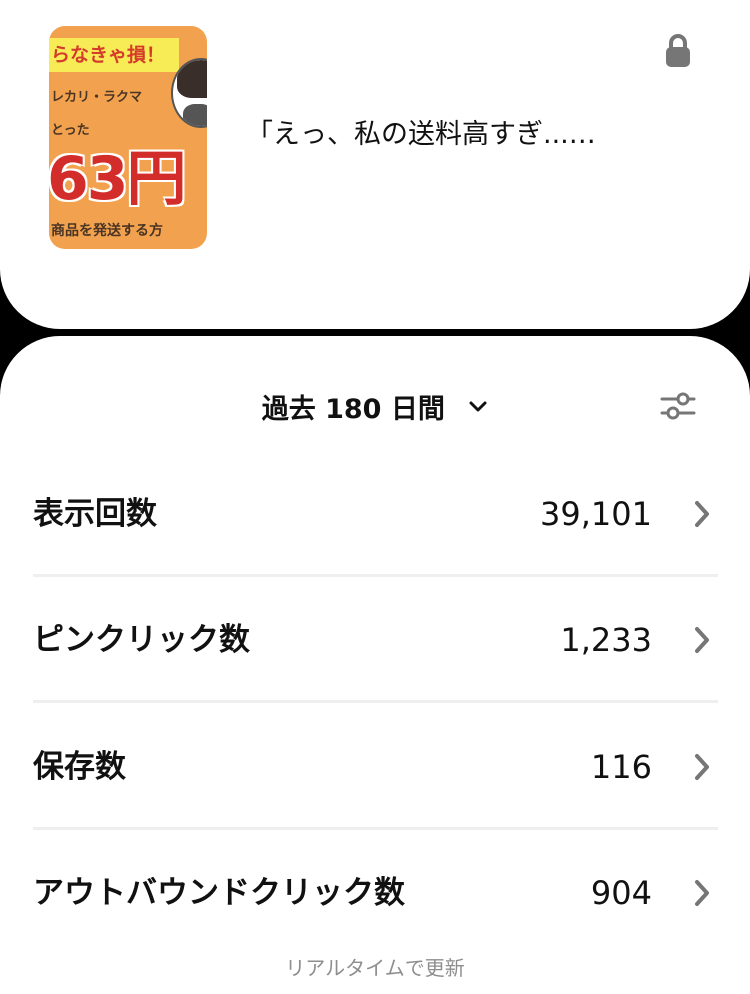  I want to click on metric-label: 表示回数, so click(95, 514).